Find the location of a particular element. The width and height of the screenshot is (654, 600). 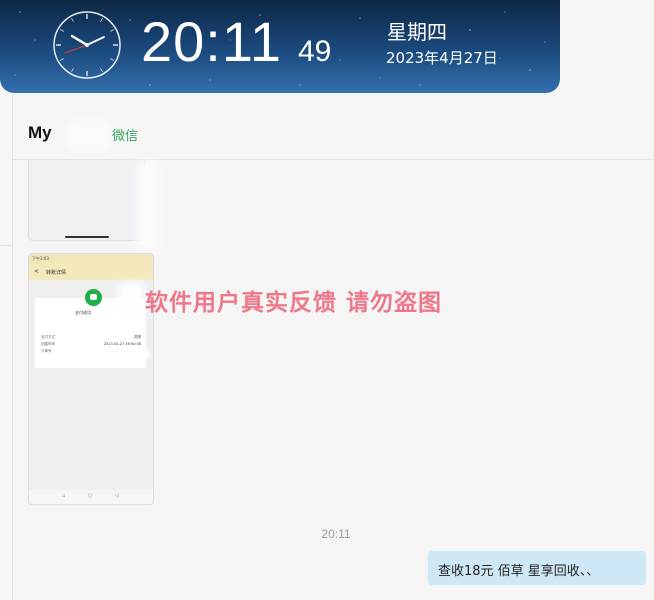

contact-name: My is located at coordinates (40, 133).